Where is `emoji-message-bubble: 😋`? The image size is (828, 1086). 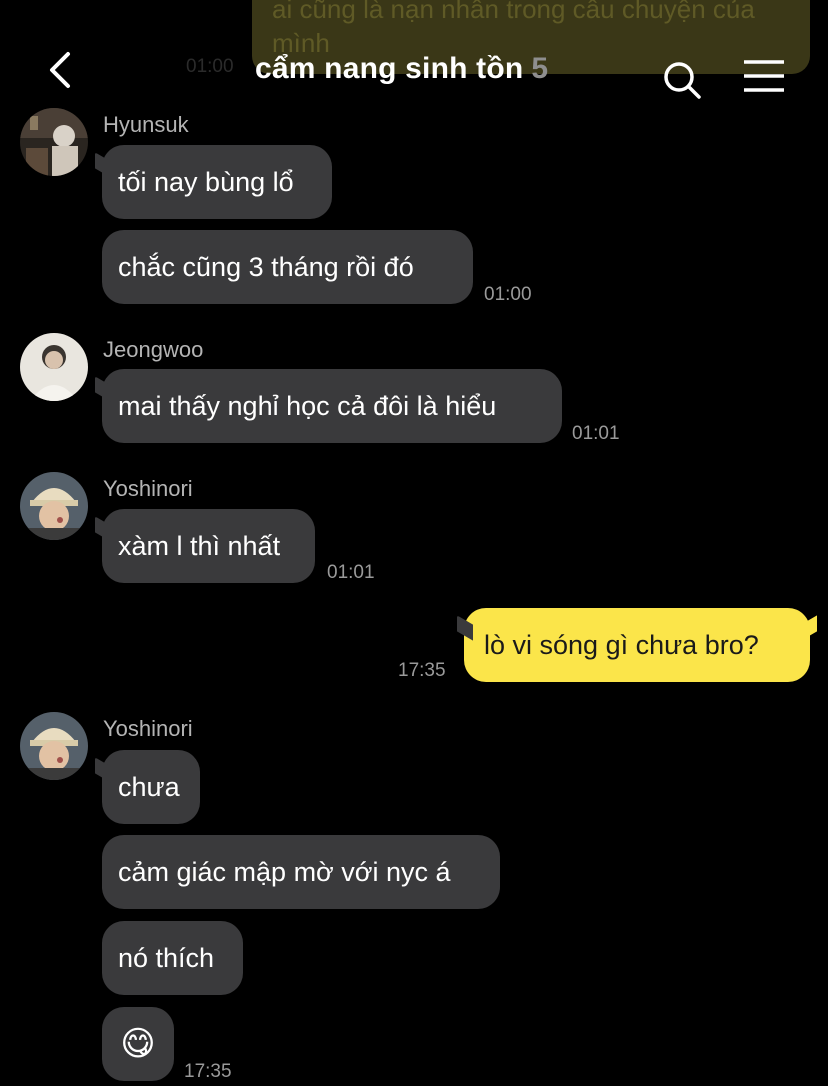 emoji-message-bubble: 😋 is located at coordinates (138, 1044).